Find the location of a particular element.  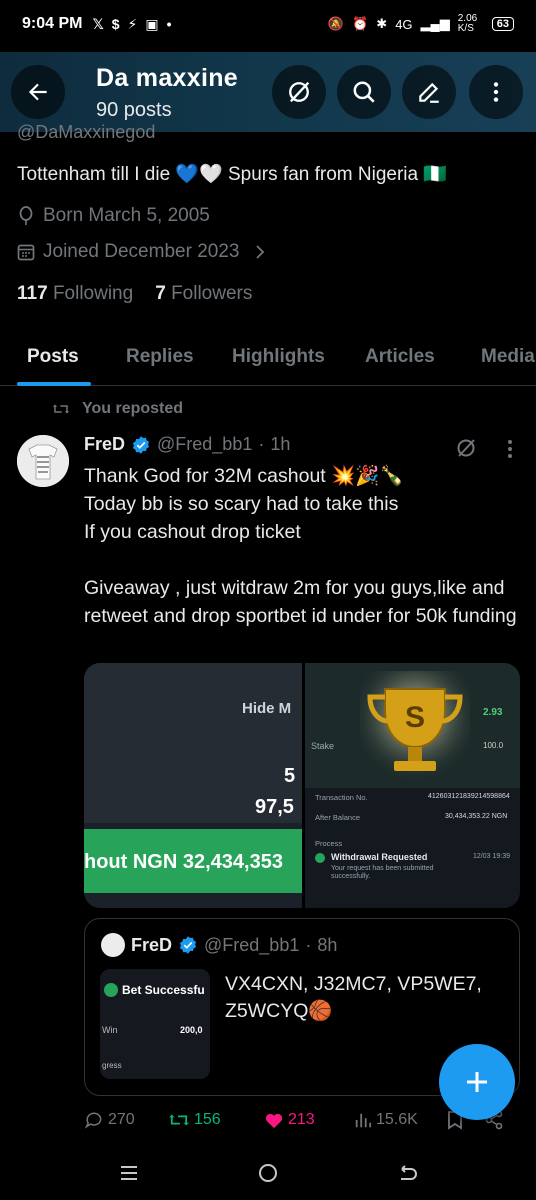

tab-replies: Replies is located at coordinates (160, 357).